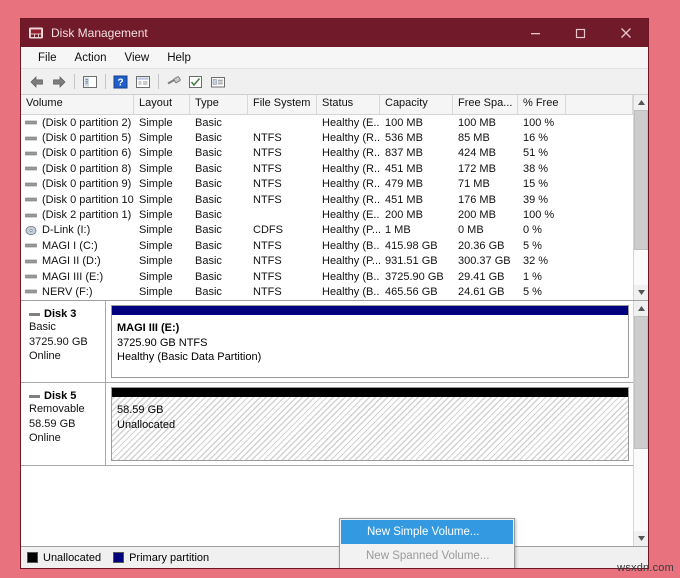  What do you see at coordinates (173, 82) in the screenshot?
I see `rescan-disks-icon` at bounding box center [173, 82].